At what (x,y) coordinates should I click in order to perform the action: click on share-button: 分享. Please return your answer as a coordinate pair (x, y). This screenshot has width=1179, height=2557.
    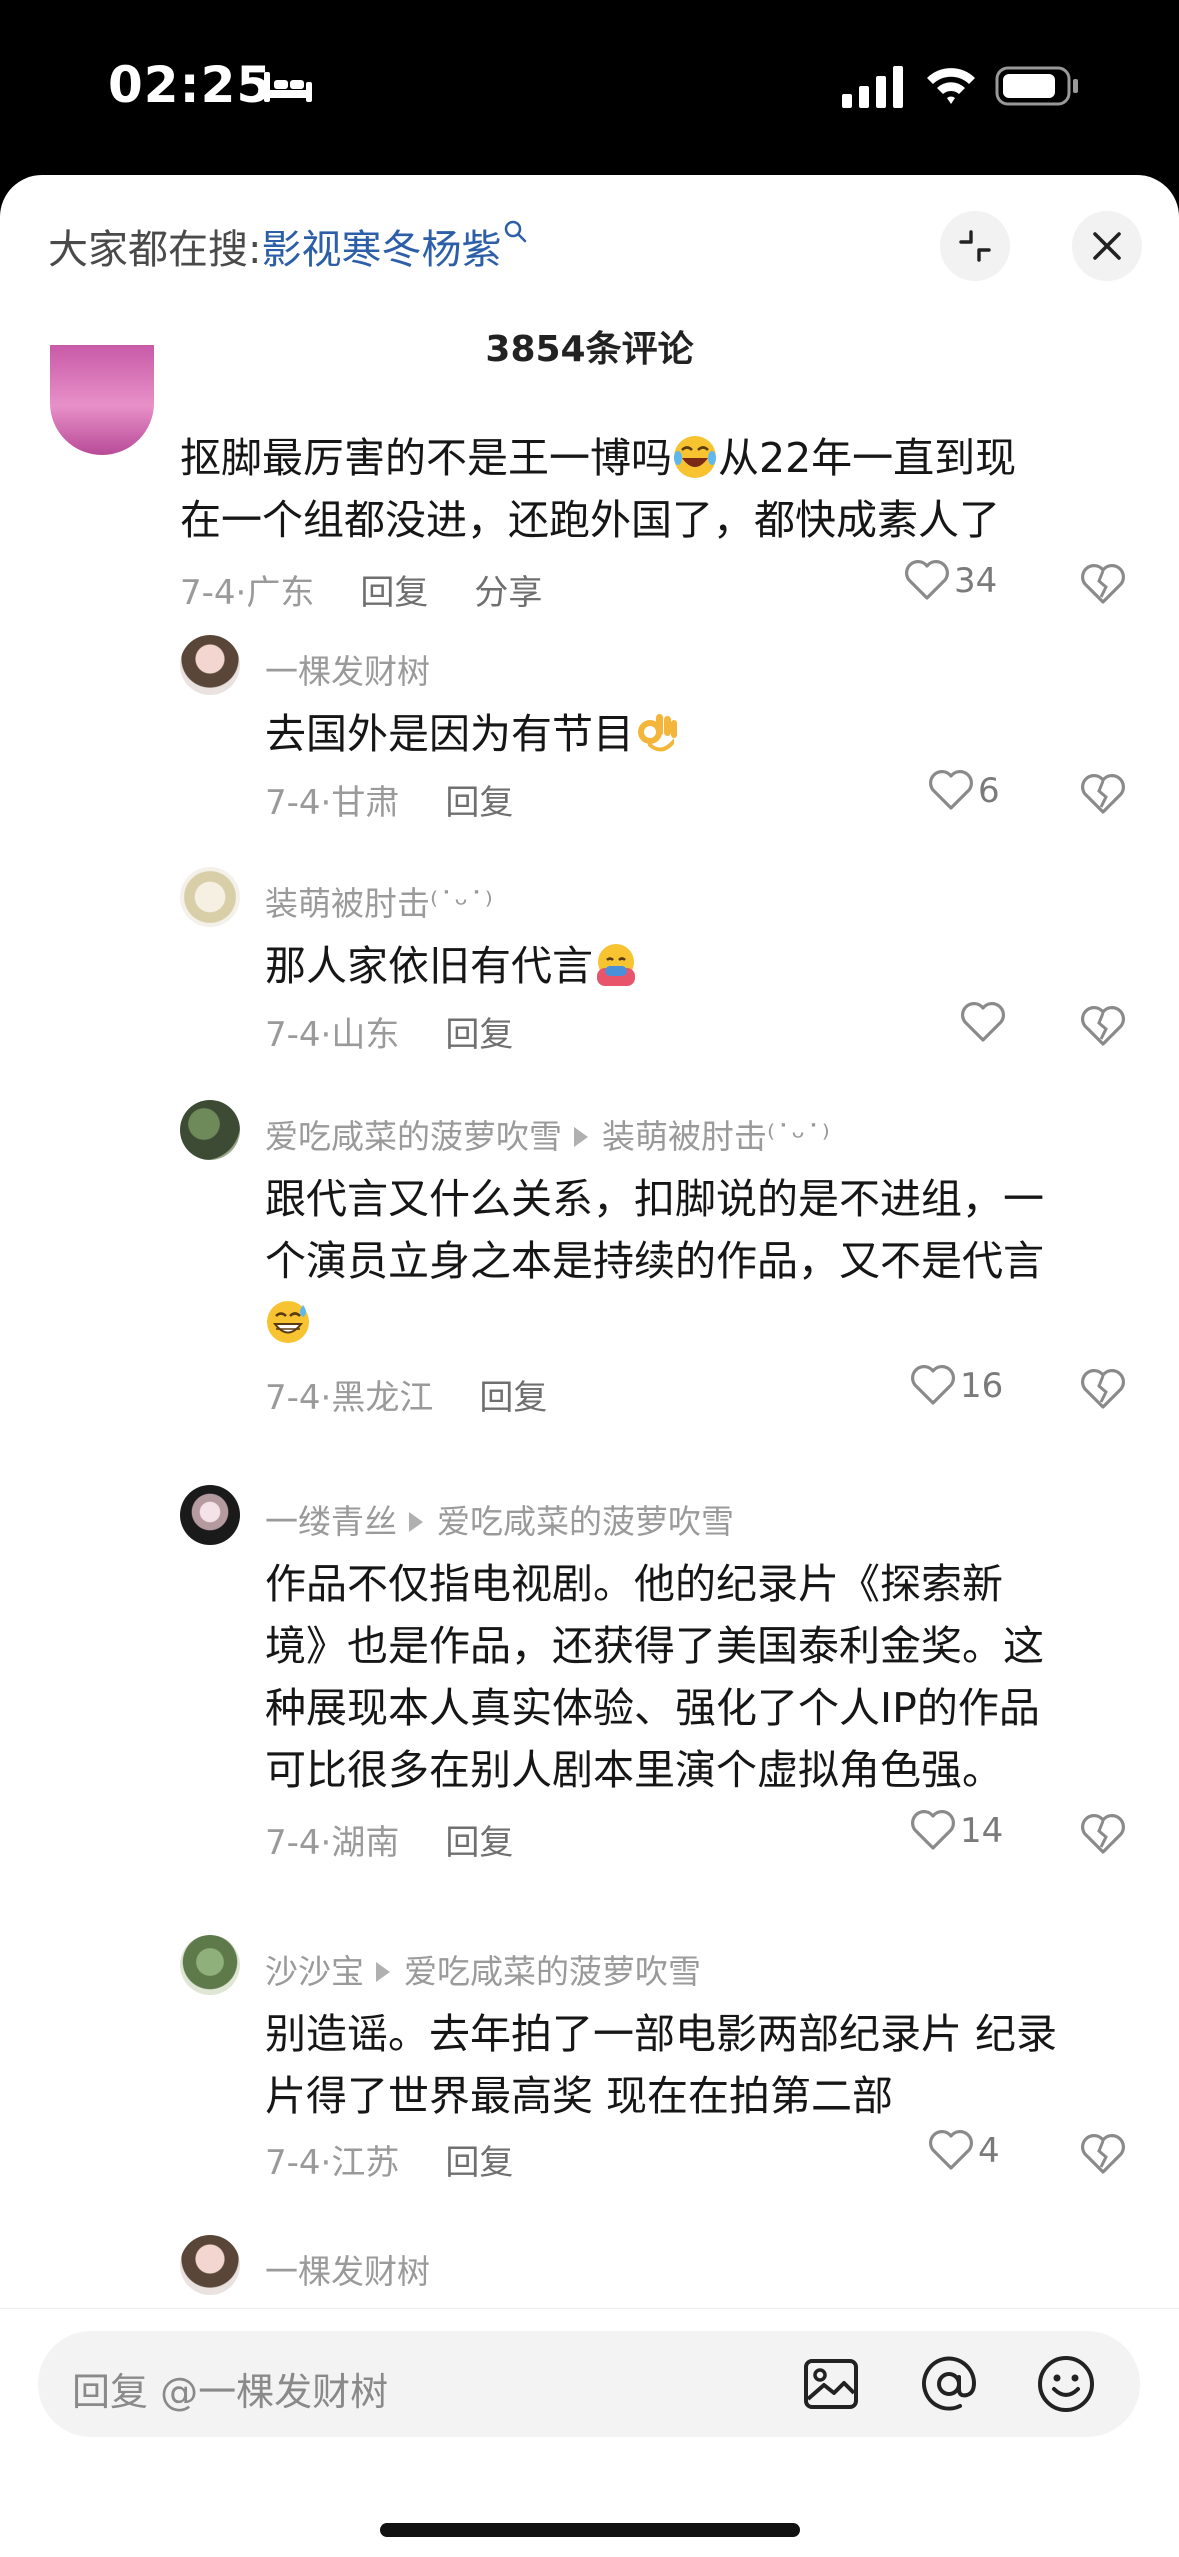
    Looking at the image, I should click on (508, 593).